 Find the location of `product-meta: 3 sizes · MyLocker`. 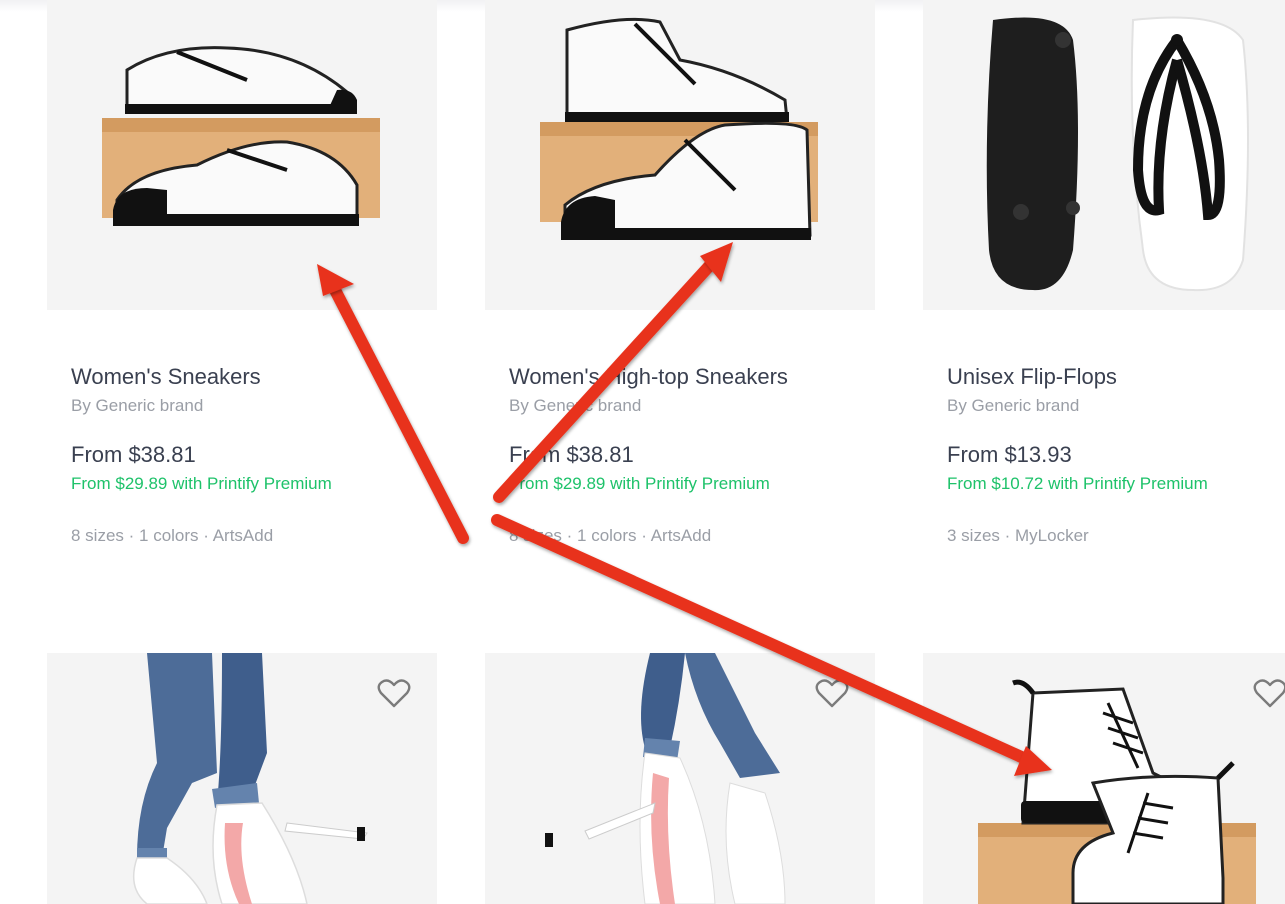

product-meta: 3 sizes · MyLocker is located at coordinates (1018, 535).